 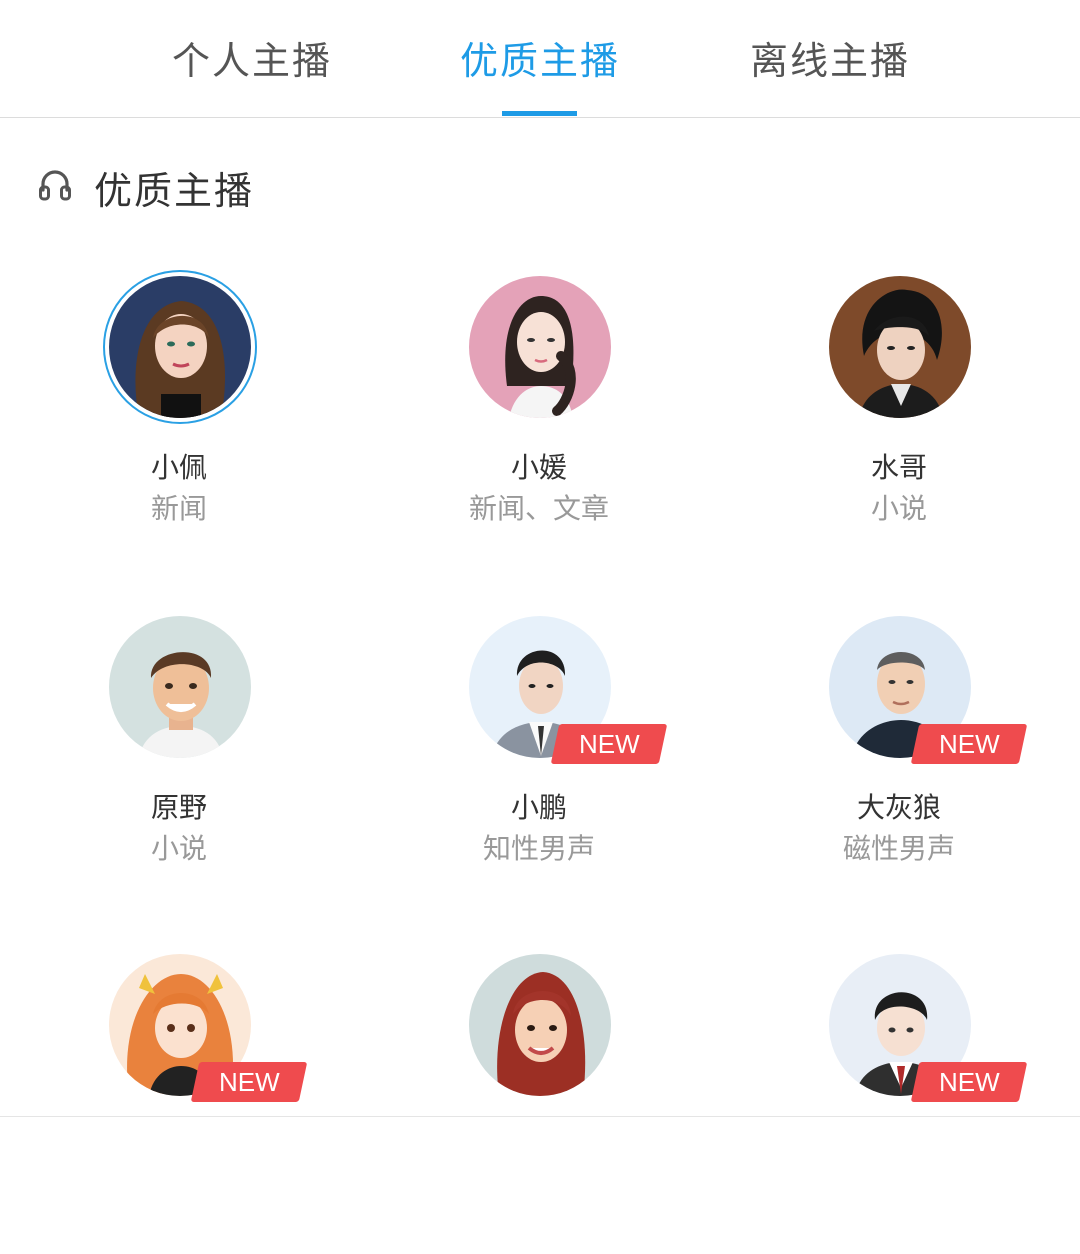 I want to click on tab-bar: 个人主播 优质主播 离线主播, so click(x=540, y=59).